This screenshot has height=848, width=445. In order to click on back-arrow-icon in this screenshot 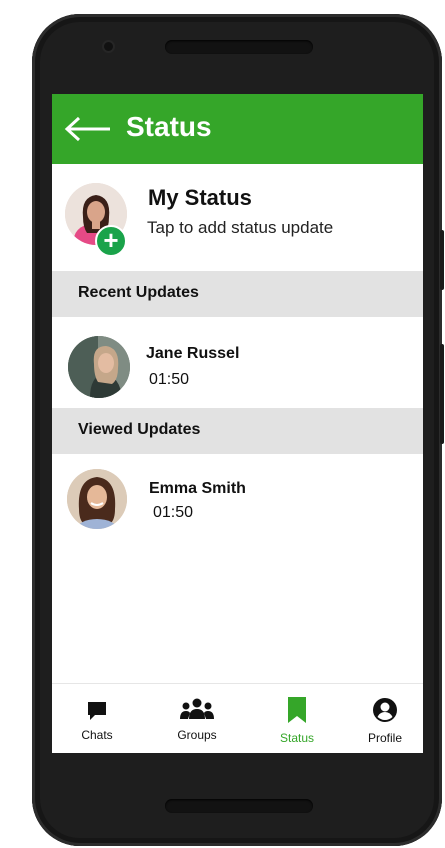, I will do `click(88, 129)`.